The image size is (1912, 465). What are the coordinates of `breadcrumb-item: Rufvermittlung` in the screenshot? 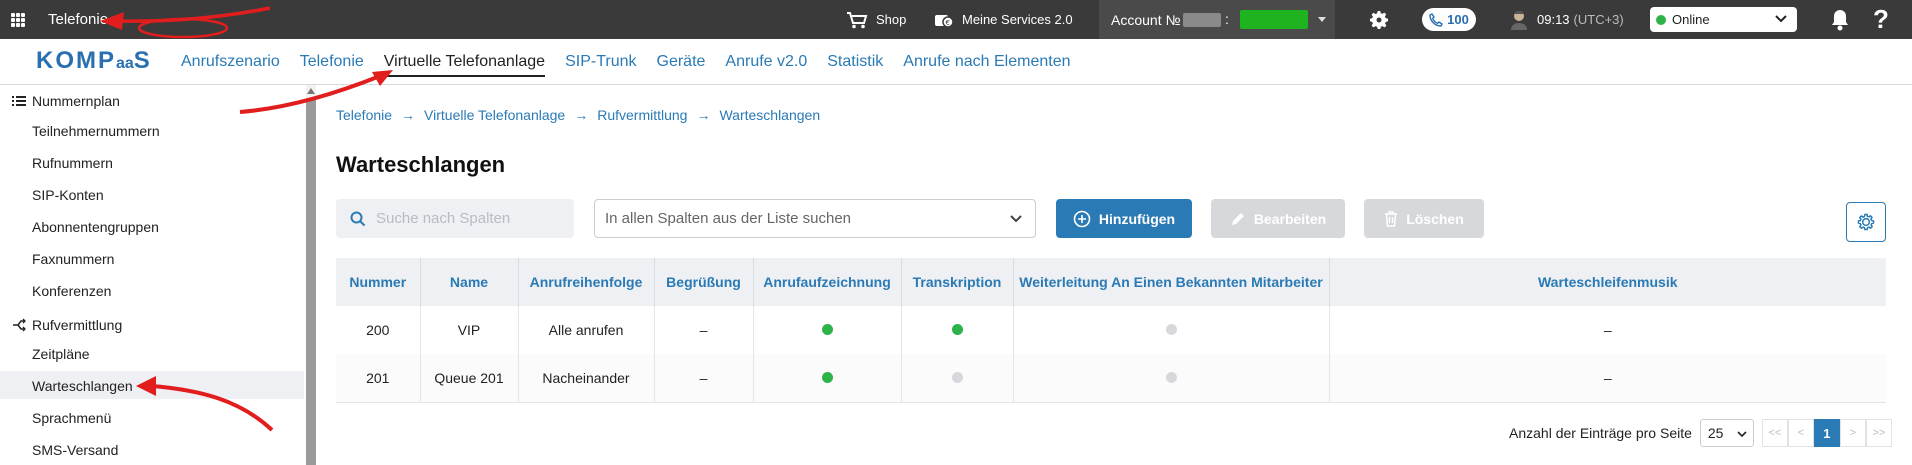 It's located at (642, 115).